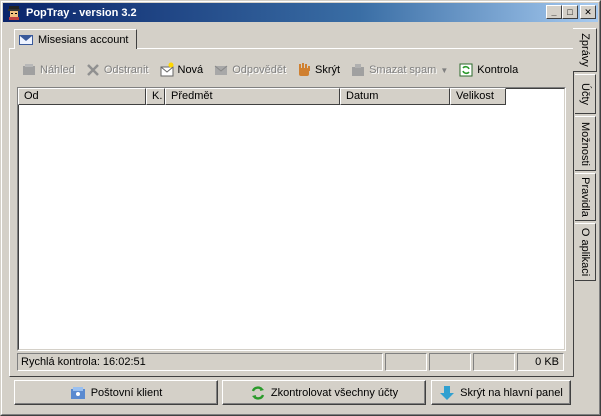  I want to click on column-k: K., so click(155, 96).